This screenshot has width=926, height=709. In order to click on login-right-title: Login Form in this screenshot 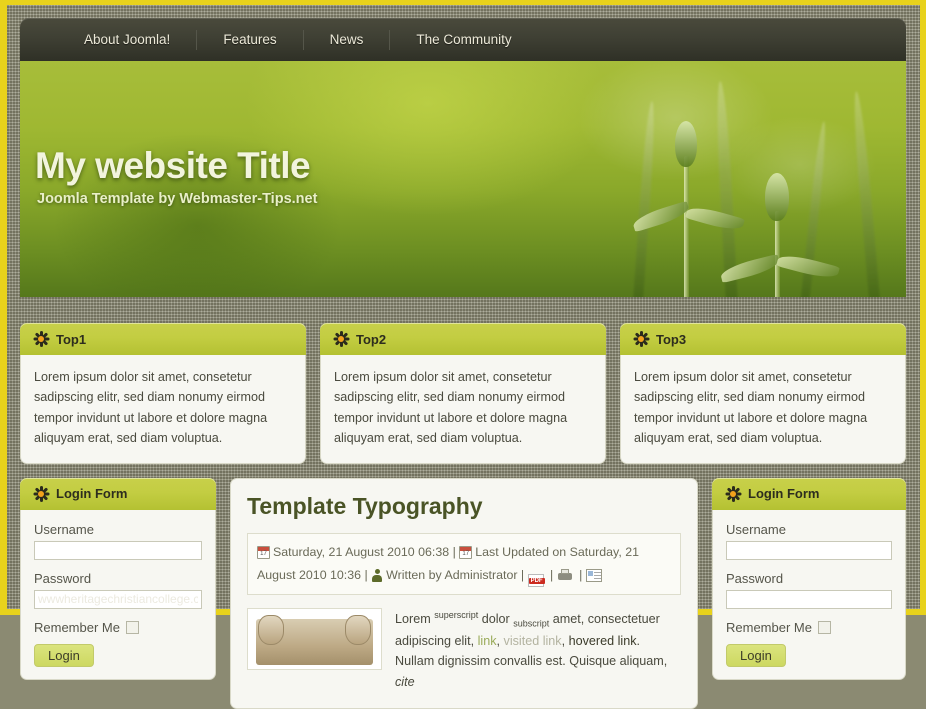, I will do `click(784, 494)`.